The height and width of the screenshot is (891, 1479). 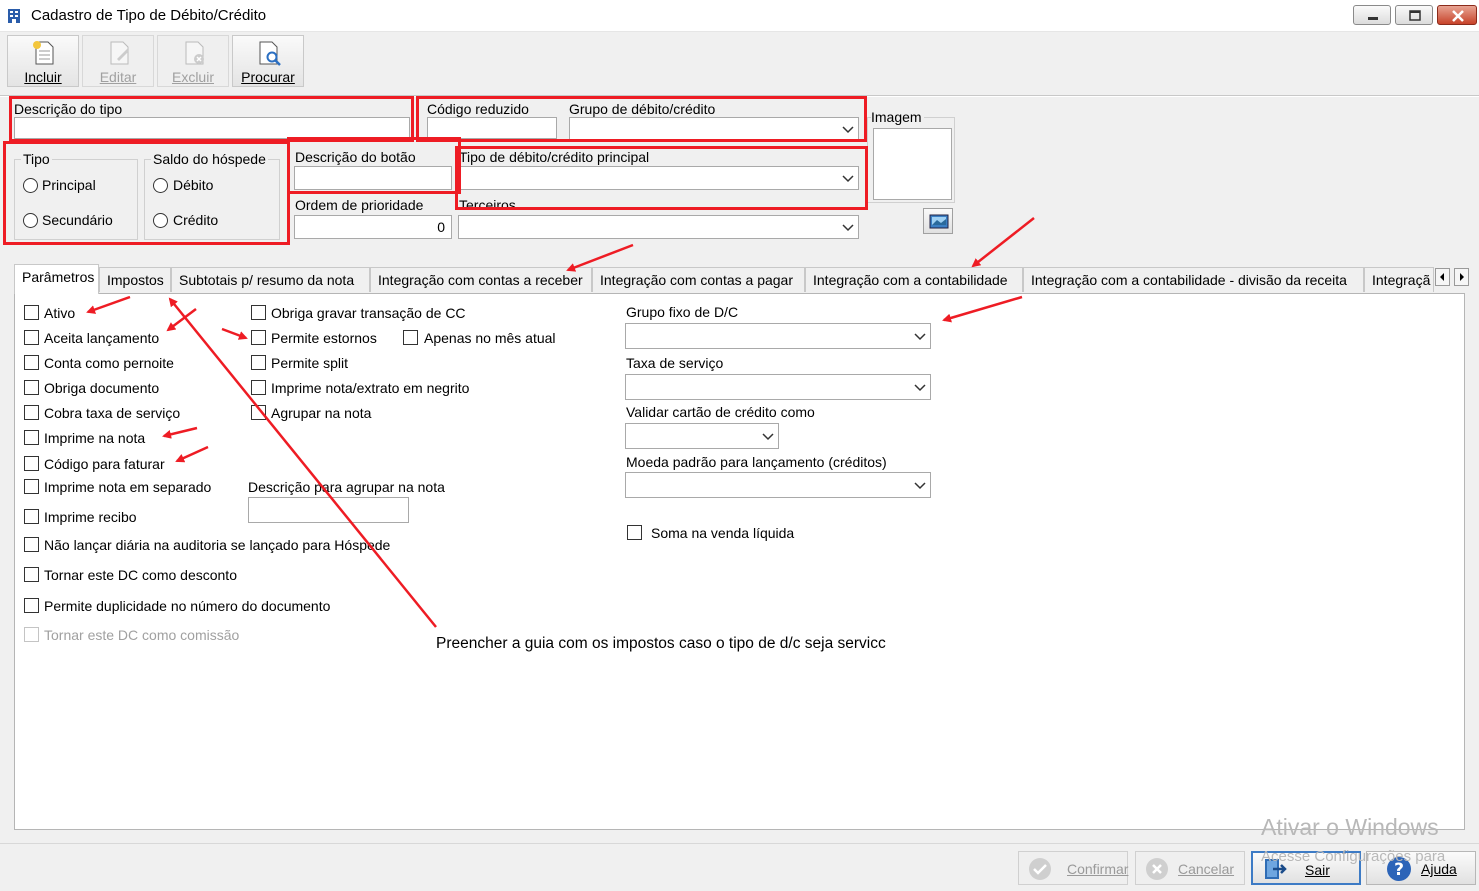 I want to click on tab-parametros: Parâmetros, so click(x=56, y=279).